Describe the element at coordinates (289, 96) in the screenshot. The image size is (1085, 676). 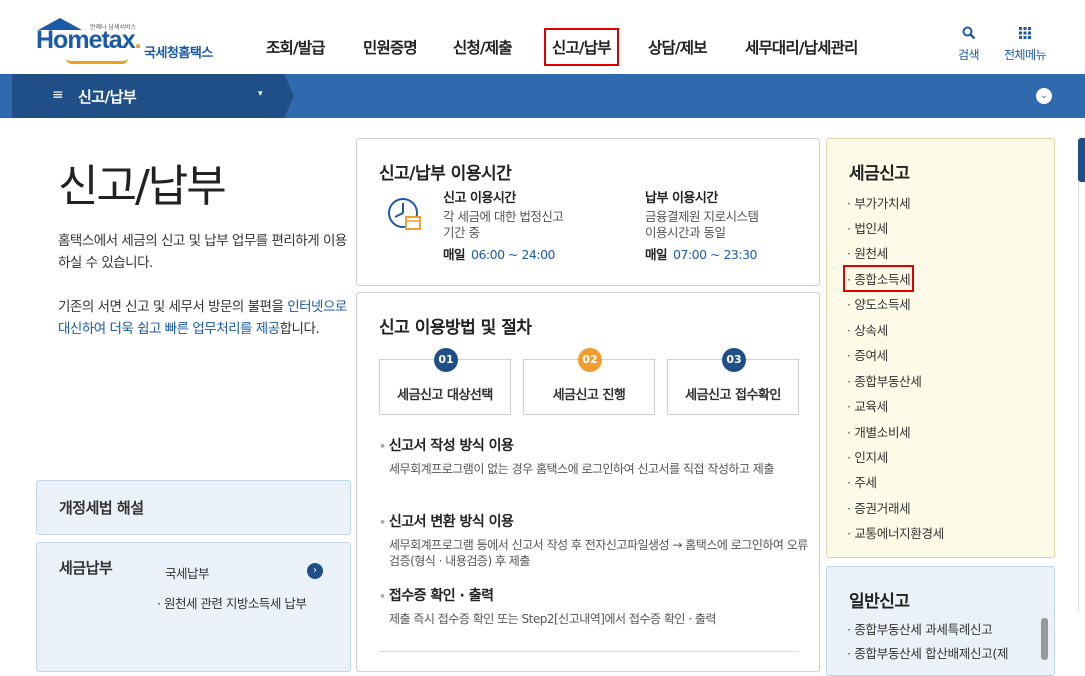
I see `category-selector-arrow` at that location.